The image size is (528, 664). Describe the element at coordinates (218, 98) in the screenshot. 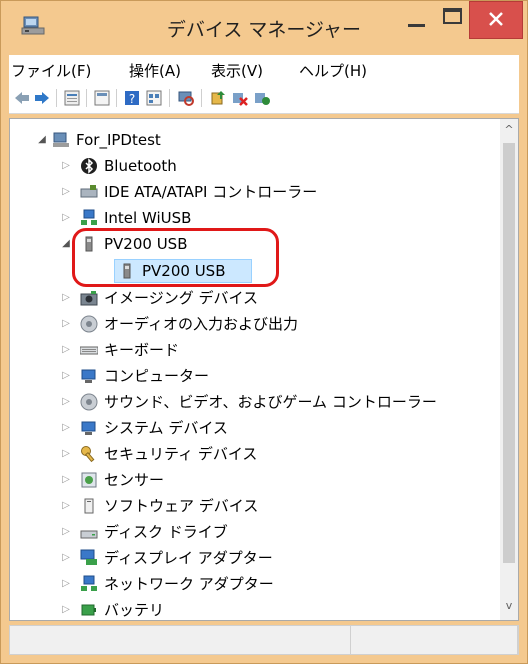

I see `update-driver-icon` at that location.